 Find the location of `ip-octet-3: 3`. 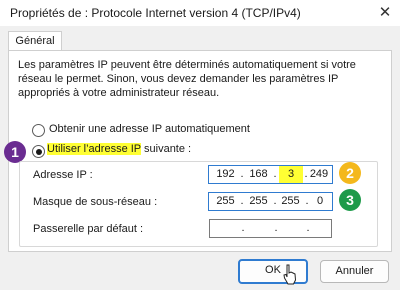

ip-octet-3: 3 is located at coordinates (291, 174).